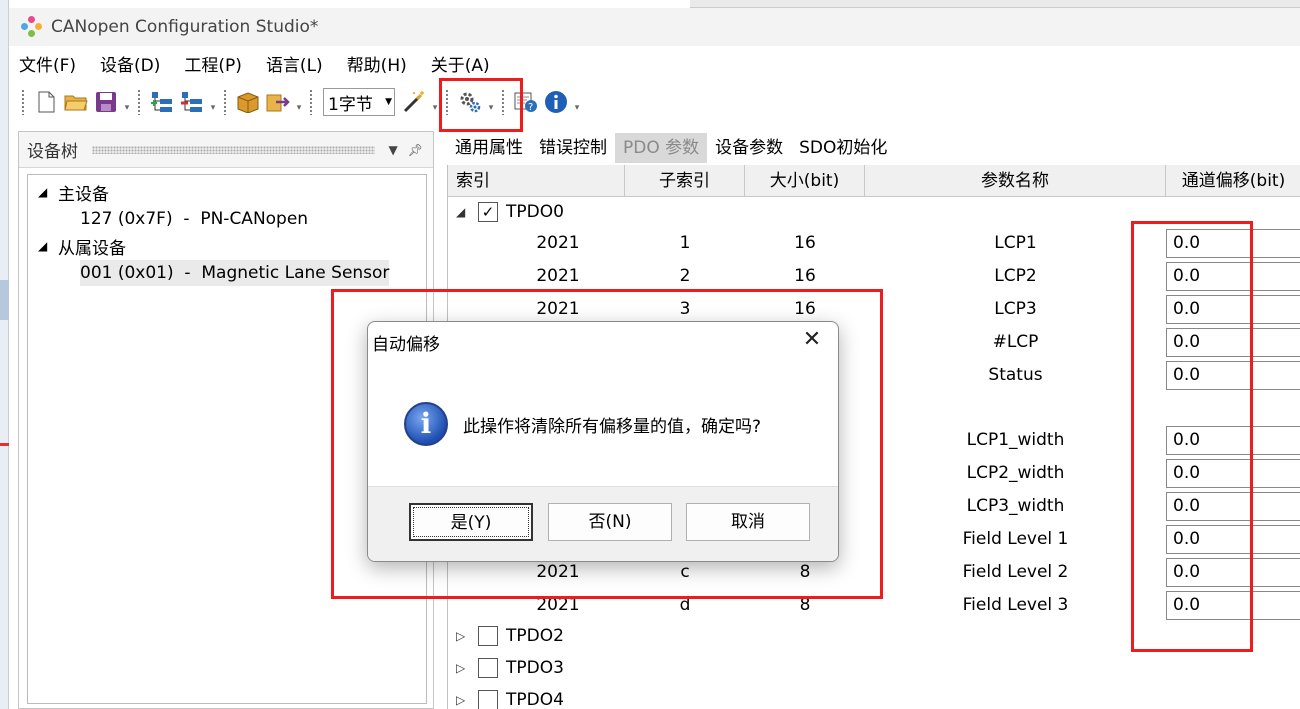 This screenshot has width=1300, height=709. Describe the element at coordinates (426, 424) in the screenshot. I see `info-icon: i` at that location.